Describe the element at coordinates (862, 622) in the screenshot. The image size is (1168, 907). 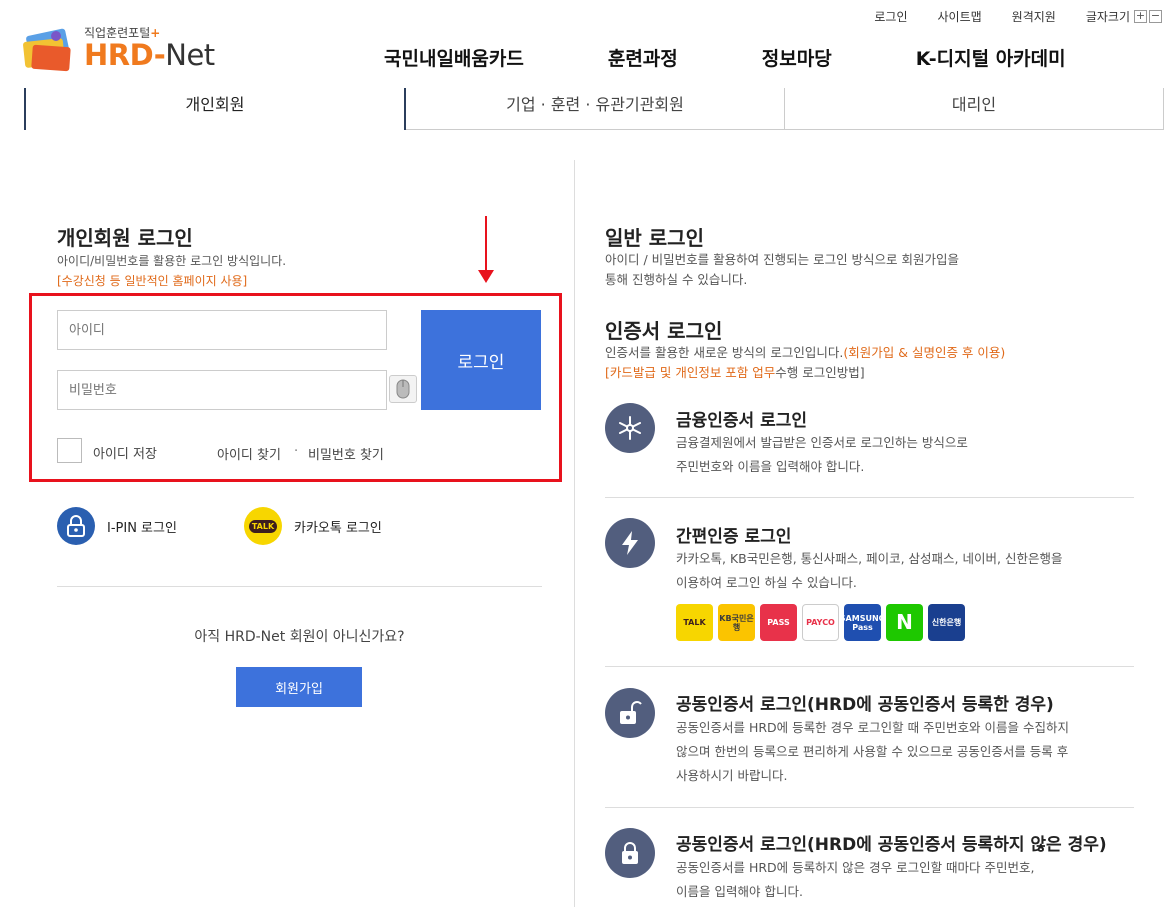
I see `samsung-pass-provider-icon: SAMSUNG Pass` at that location.